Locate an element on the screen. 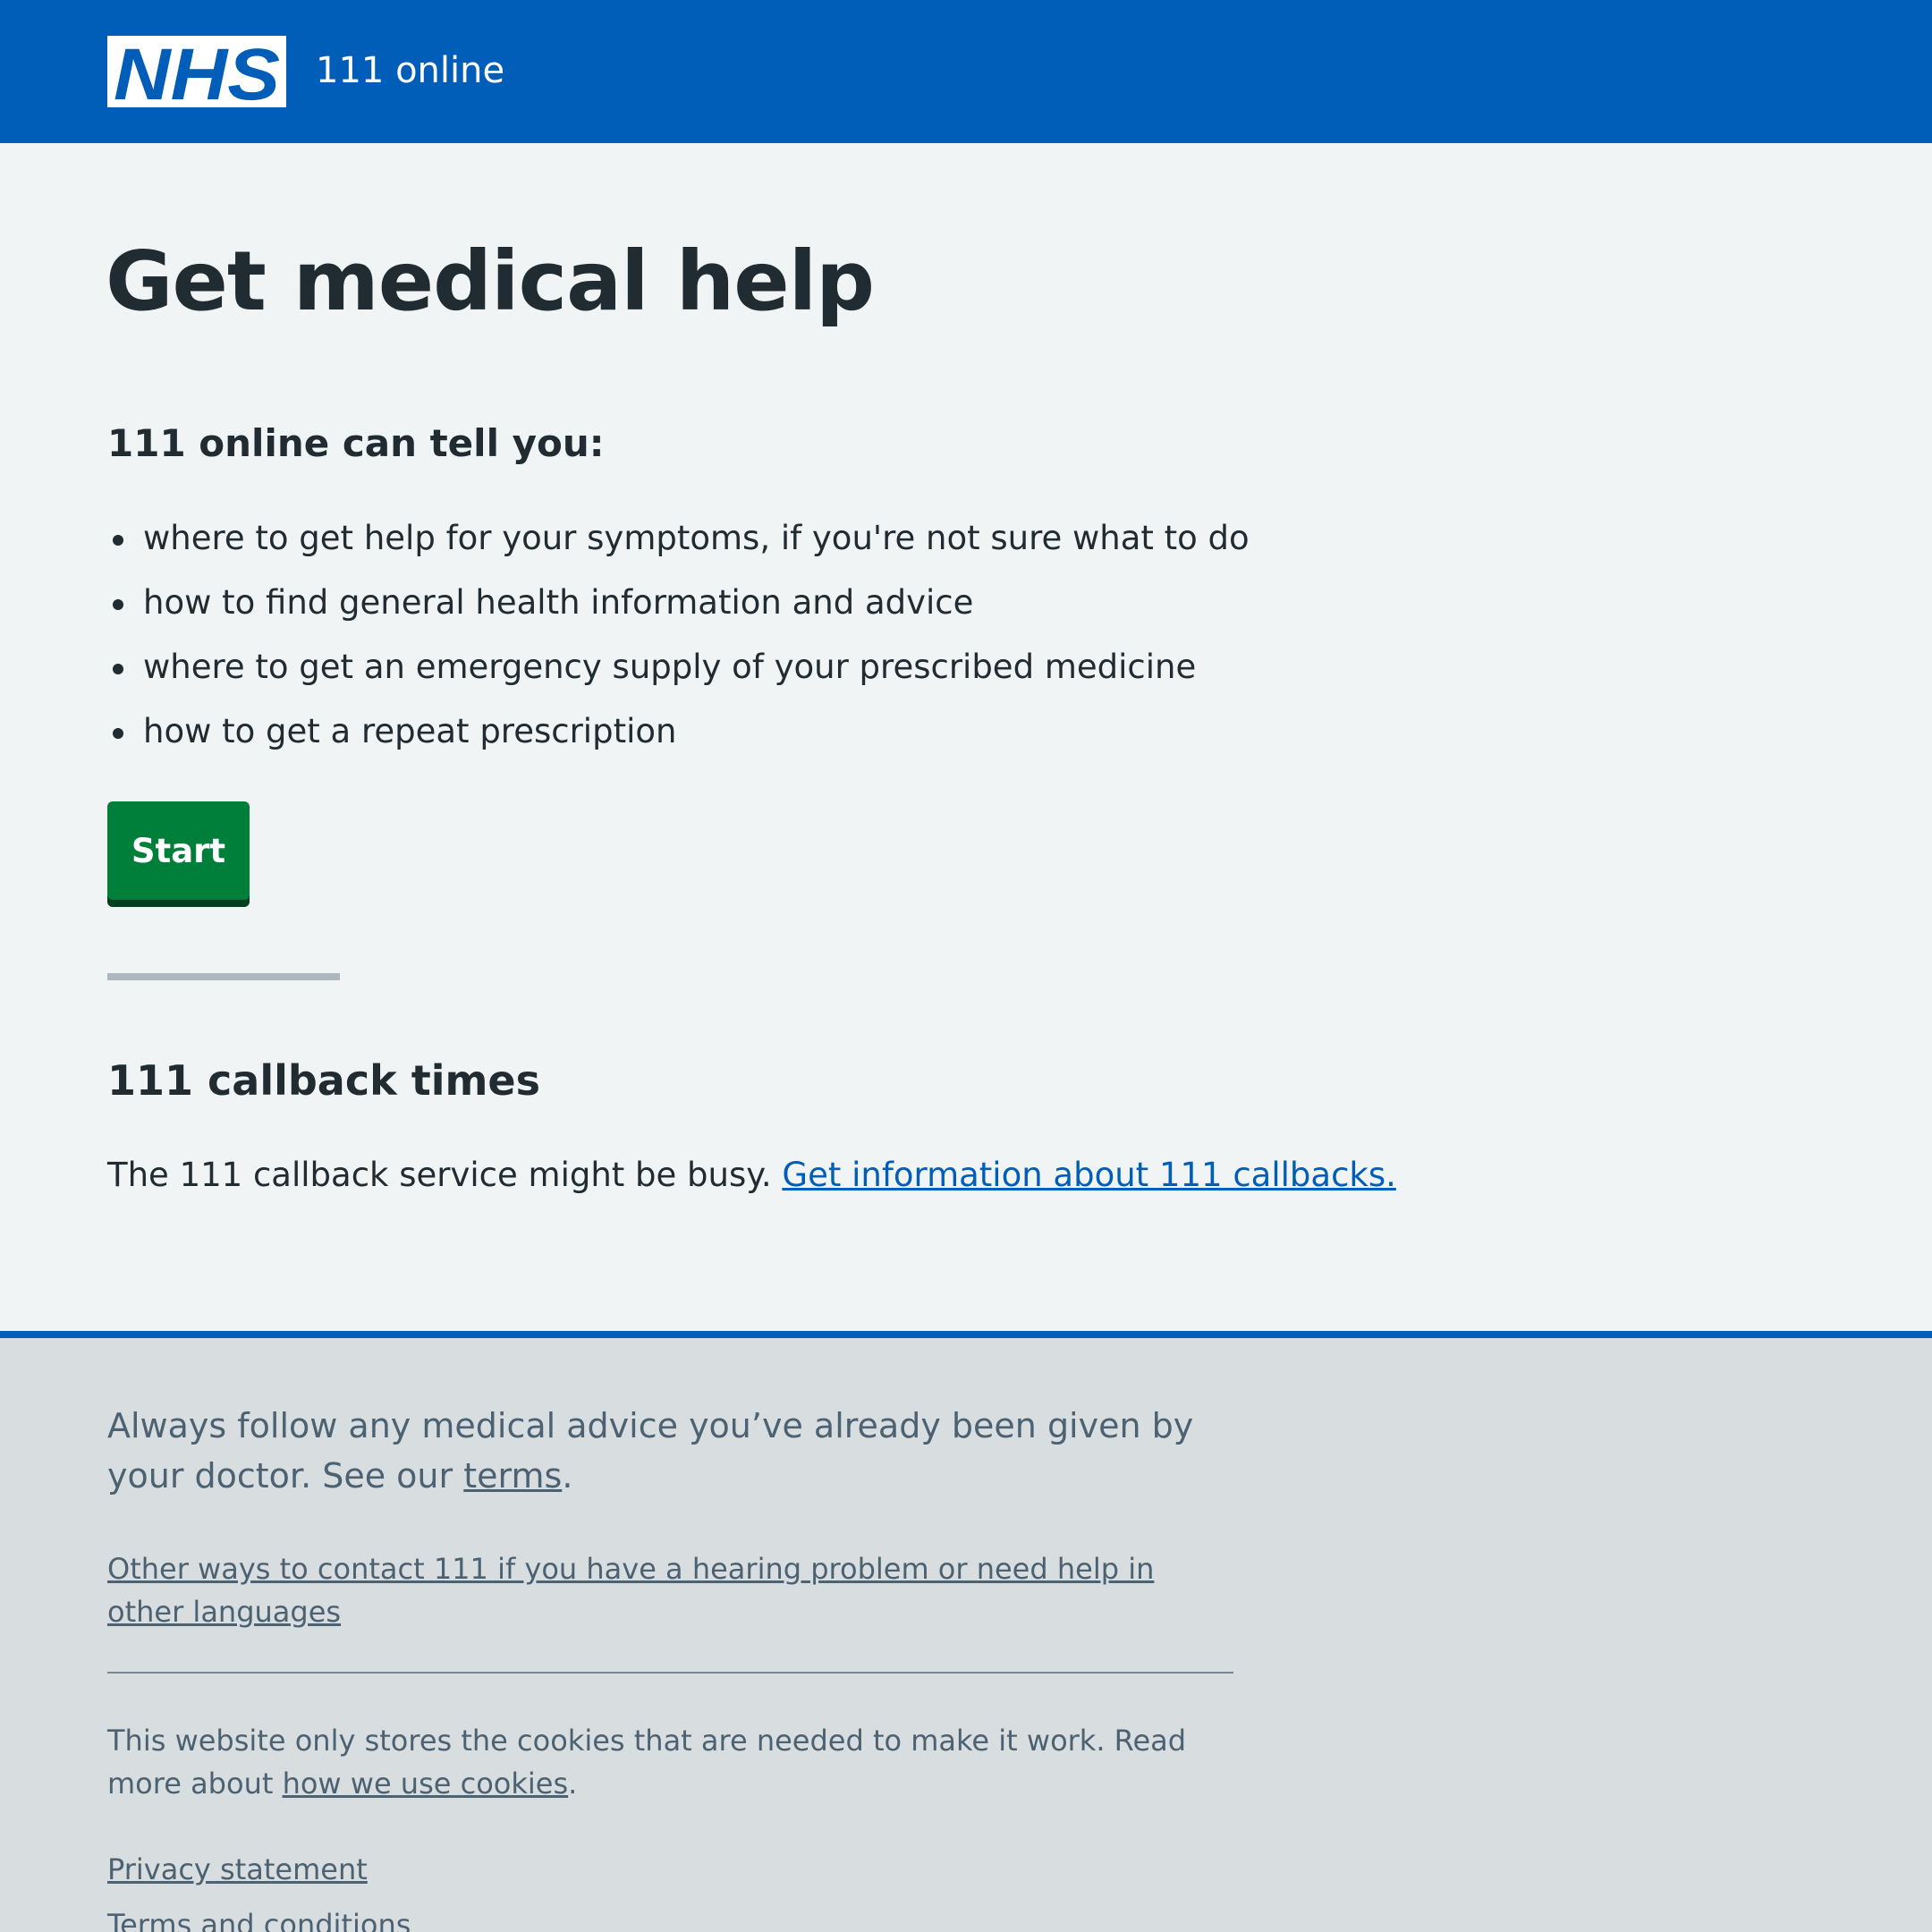 This screenshot has width=1932, height=1932. service-name-link: 111 online is located at coordinates (410, 70).